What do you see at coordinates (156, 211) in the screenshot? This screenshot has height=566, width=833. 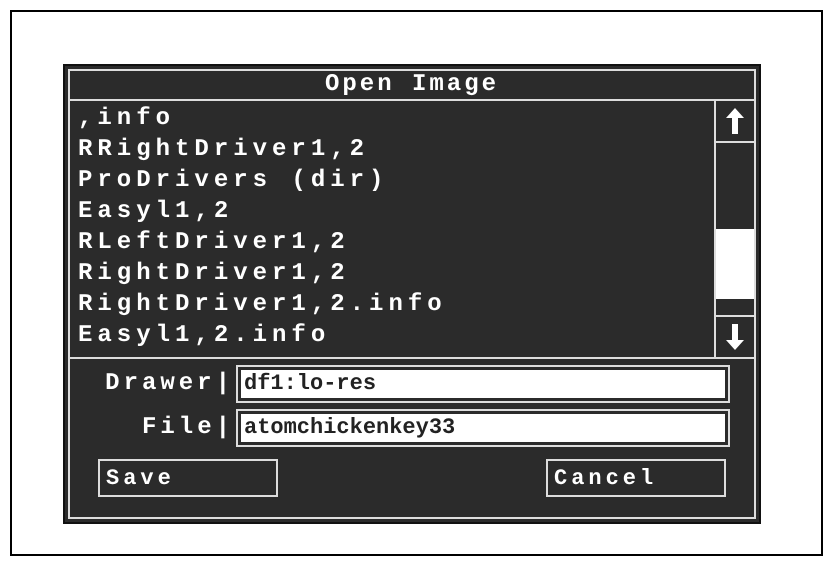 I see `file-list-item: Easyl1,2` at bounding box center [156, 211].